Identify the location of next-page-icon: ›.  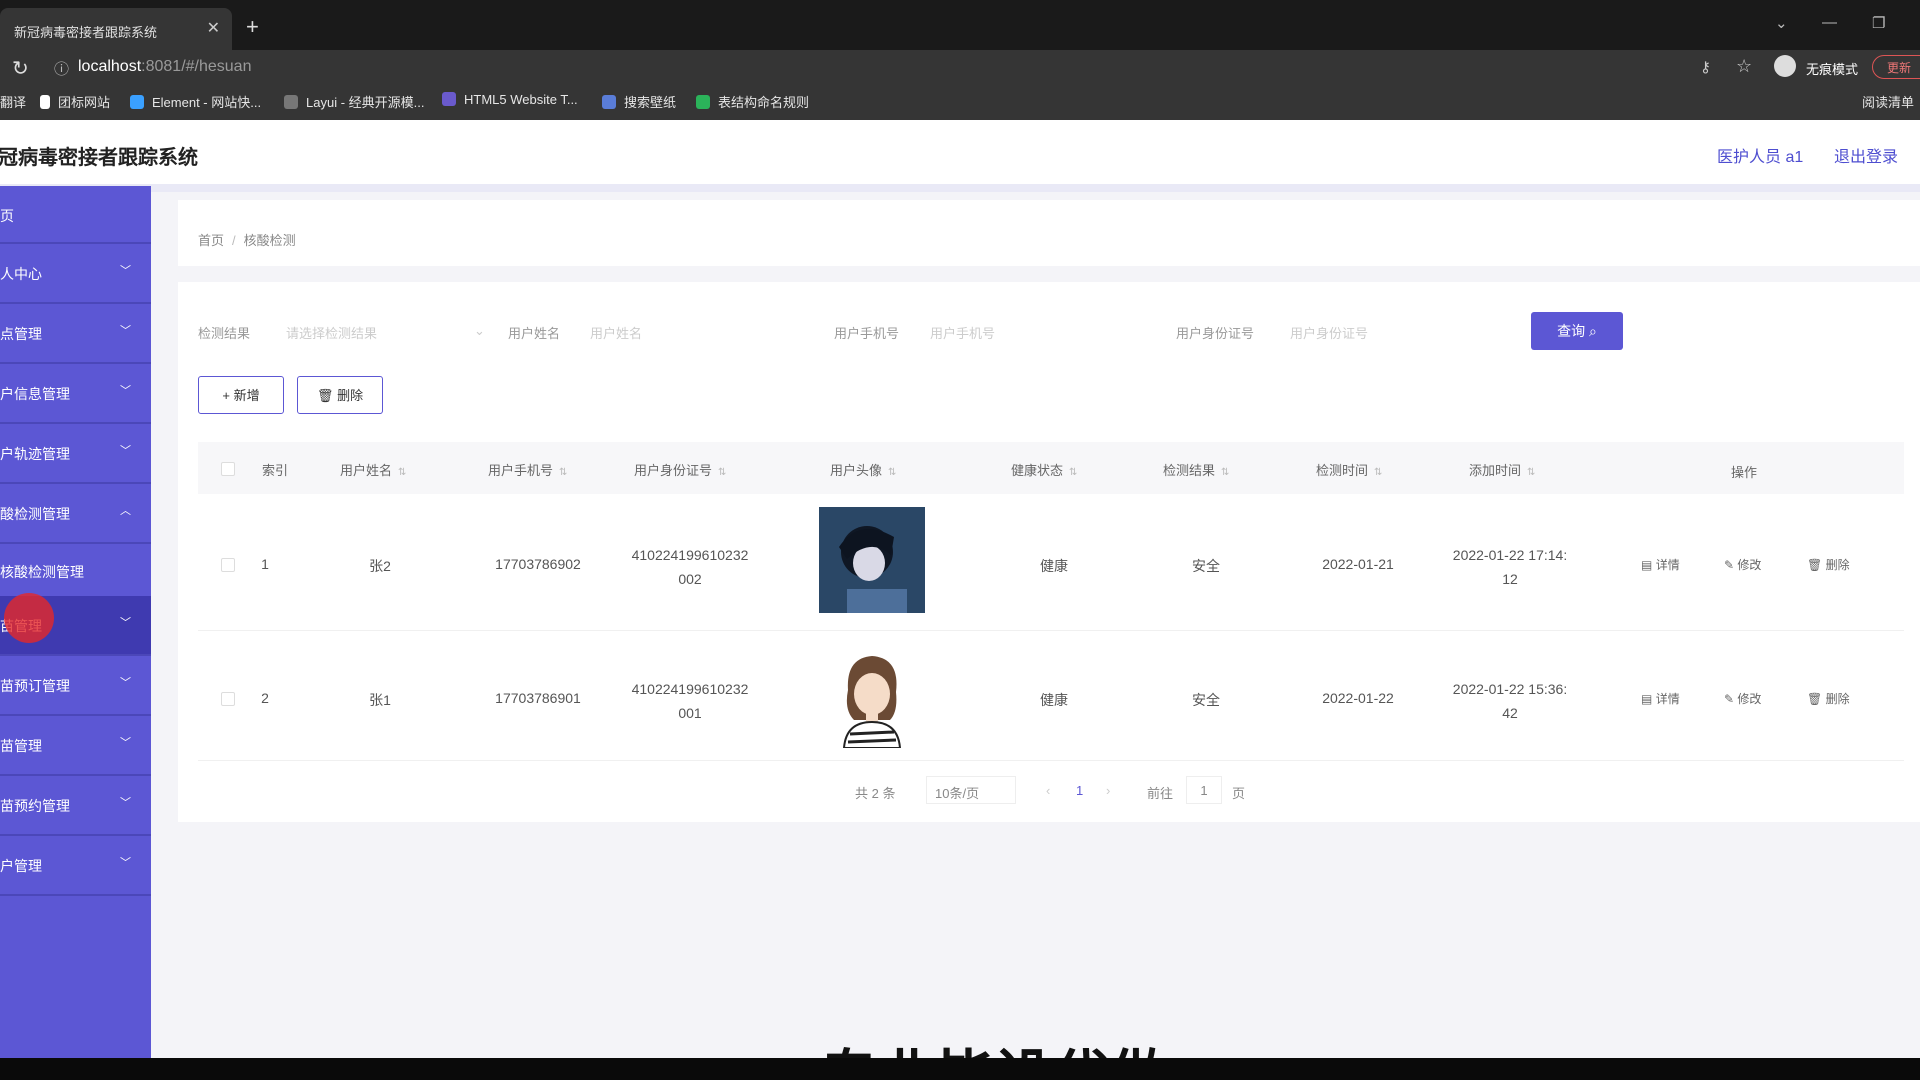
(1108, 790).